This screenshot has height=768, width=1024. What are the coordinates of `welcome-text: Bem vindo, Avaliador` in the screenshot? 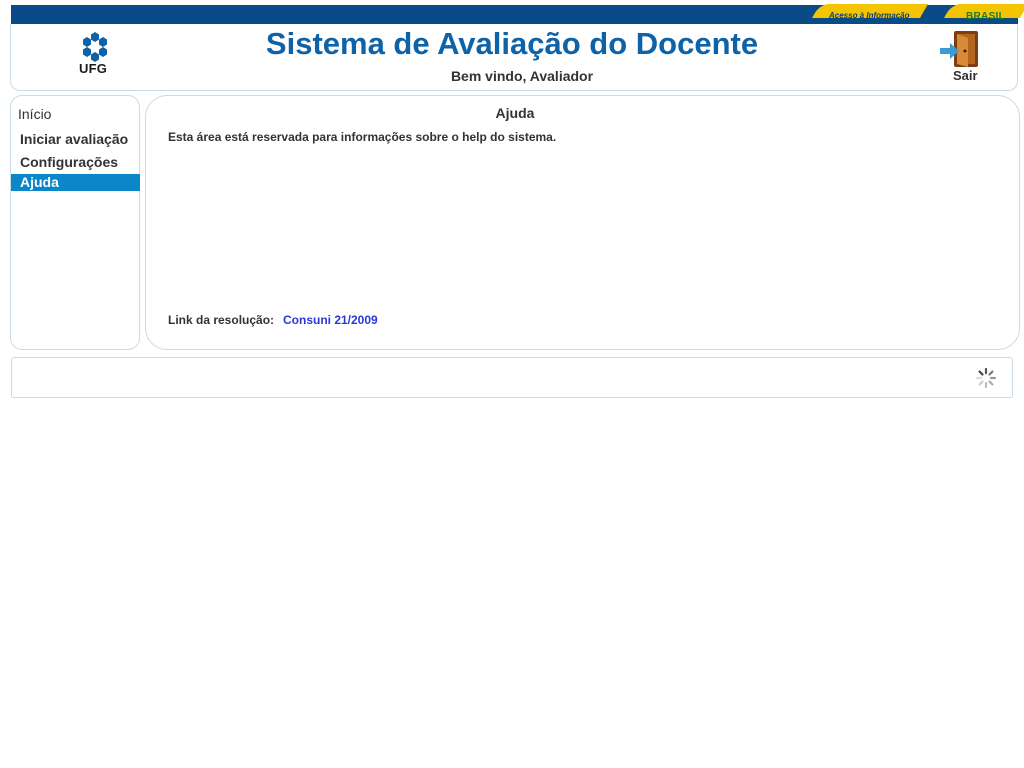 It's located at (522, 76).